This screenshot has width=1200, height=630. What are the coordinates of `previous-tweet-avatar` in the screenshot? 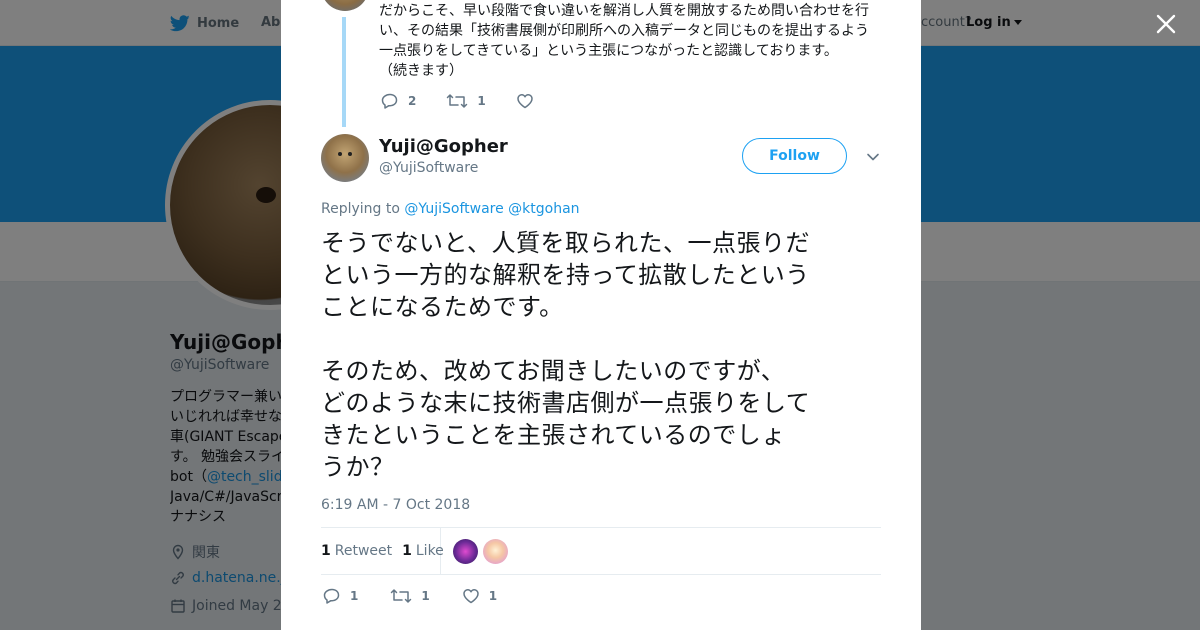 It's located at (345, 5).